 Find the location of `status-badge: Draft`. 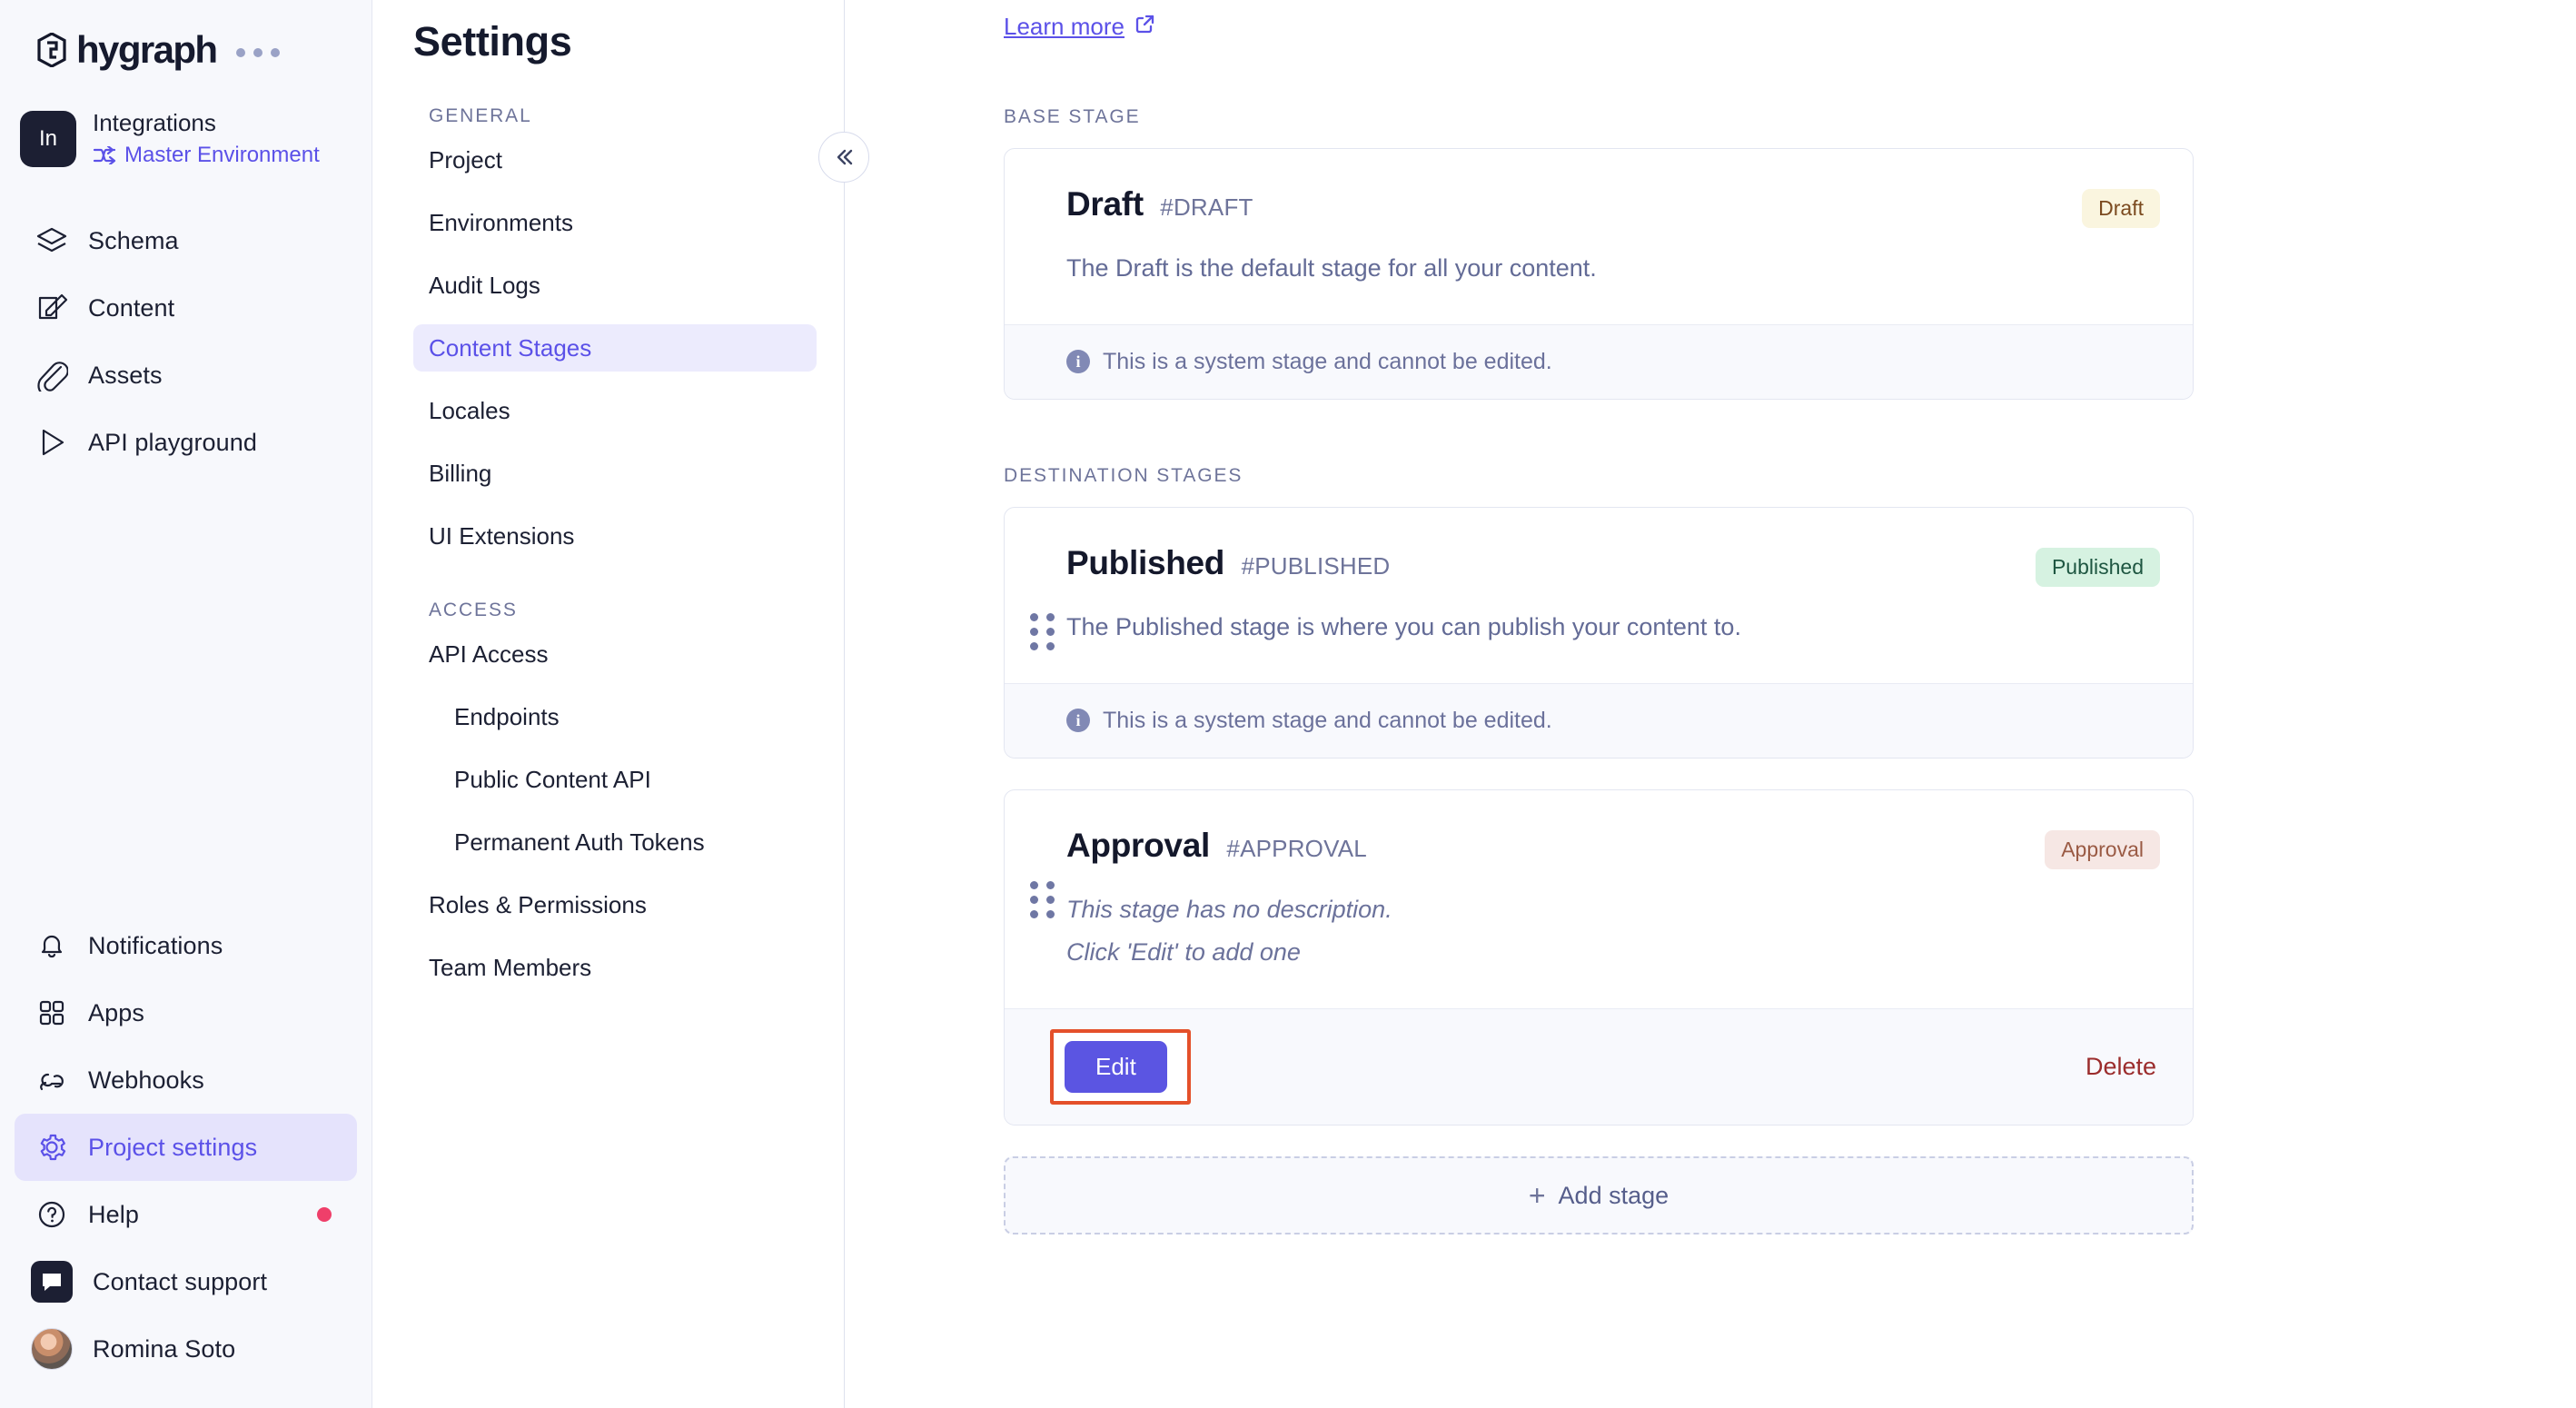

status-badge: Draft is located at coordinates (2121, 208).